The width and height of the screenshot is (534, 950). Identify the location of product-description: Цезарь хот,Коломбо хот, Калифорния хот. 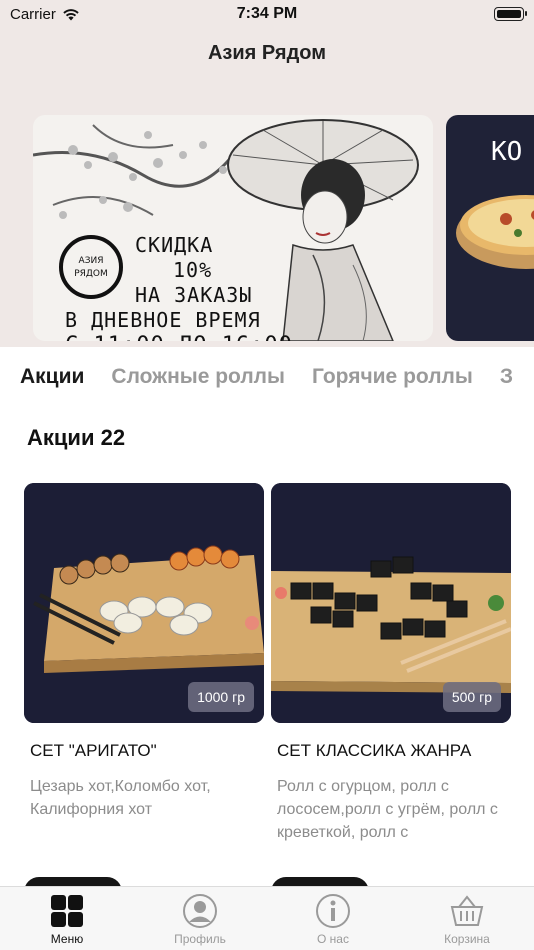
(120, 798).